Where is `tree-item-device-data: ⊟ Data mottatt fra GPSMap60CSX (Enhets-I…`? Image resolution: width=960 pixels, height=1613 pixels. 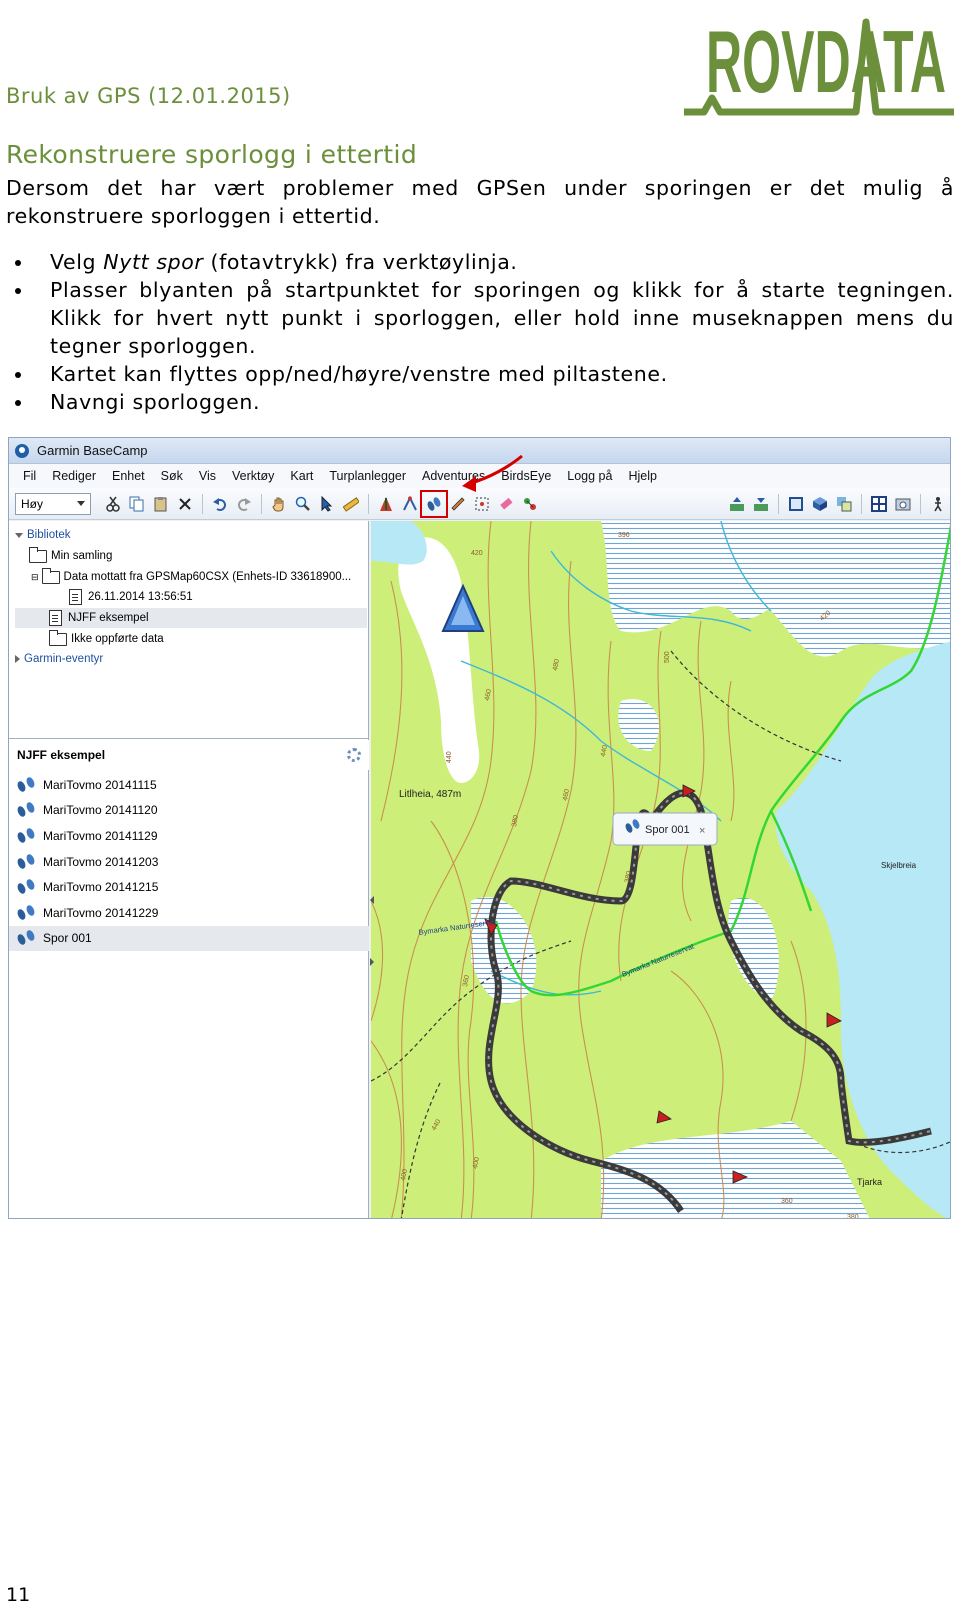
tree-item-device-data: ⊟ Data mottatt fra GPSMap60CSX (Enhets-I… is located at coordinates (191, 577).